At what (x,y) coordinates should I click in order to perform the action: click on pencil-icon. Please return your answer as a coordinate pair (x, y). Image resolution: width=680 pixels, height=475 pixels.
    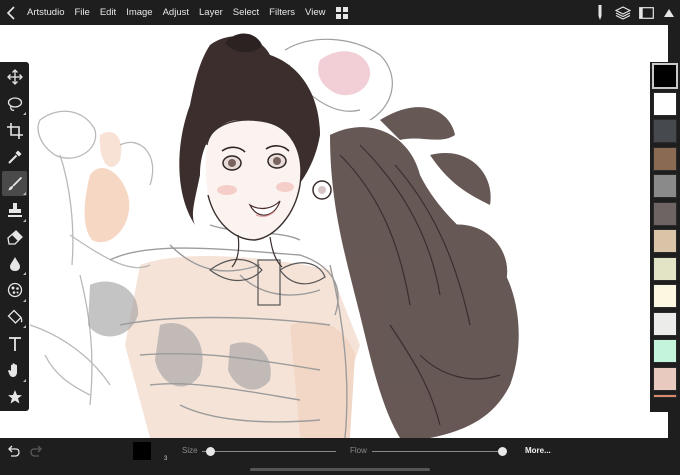
    Looking at the image, I should click on (600, 12).